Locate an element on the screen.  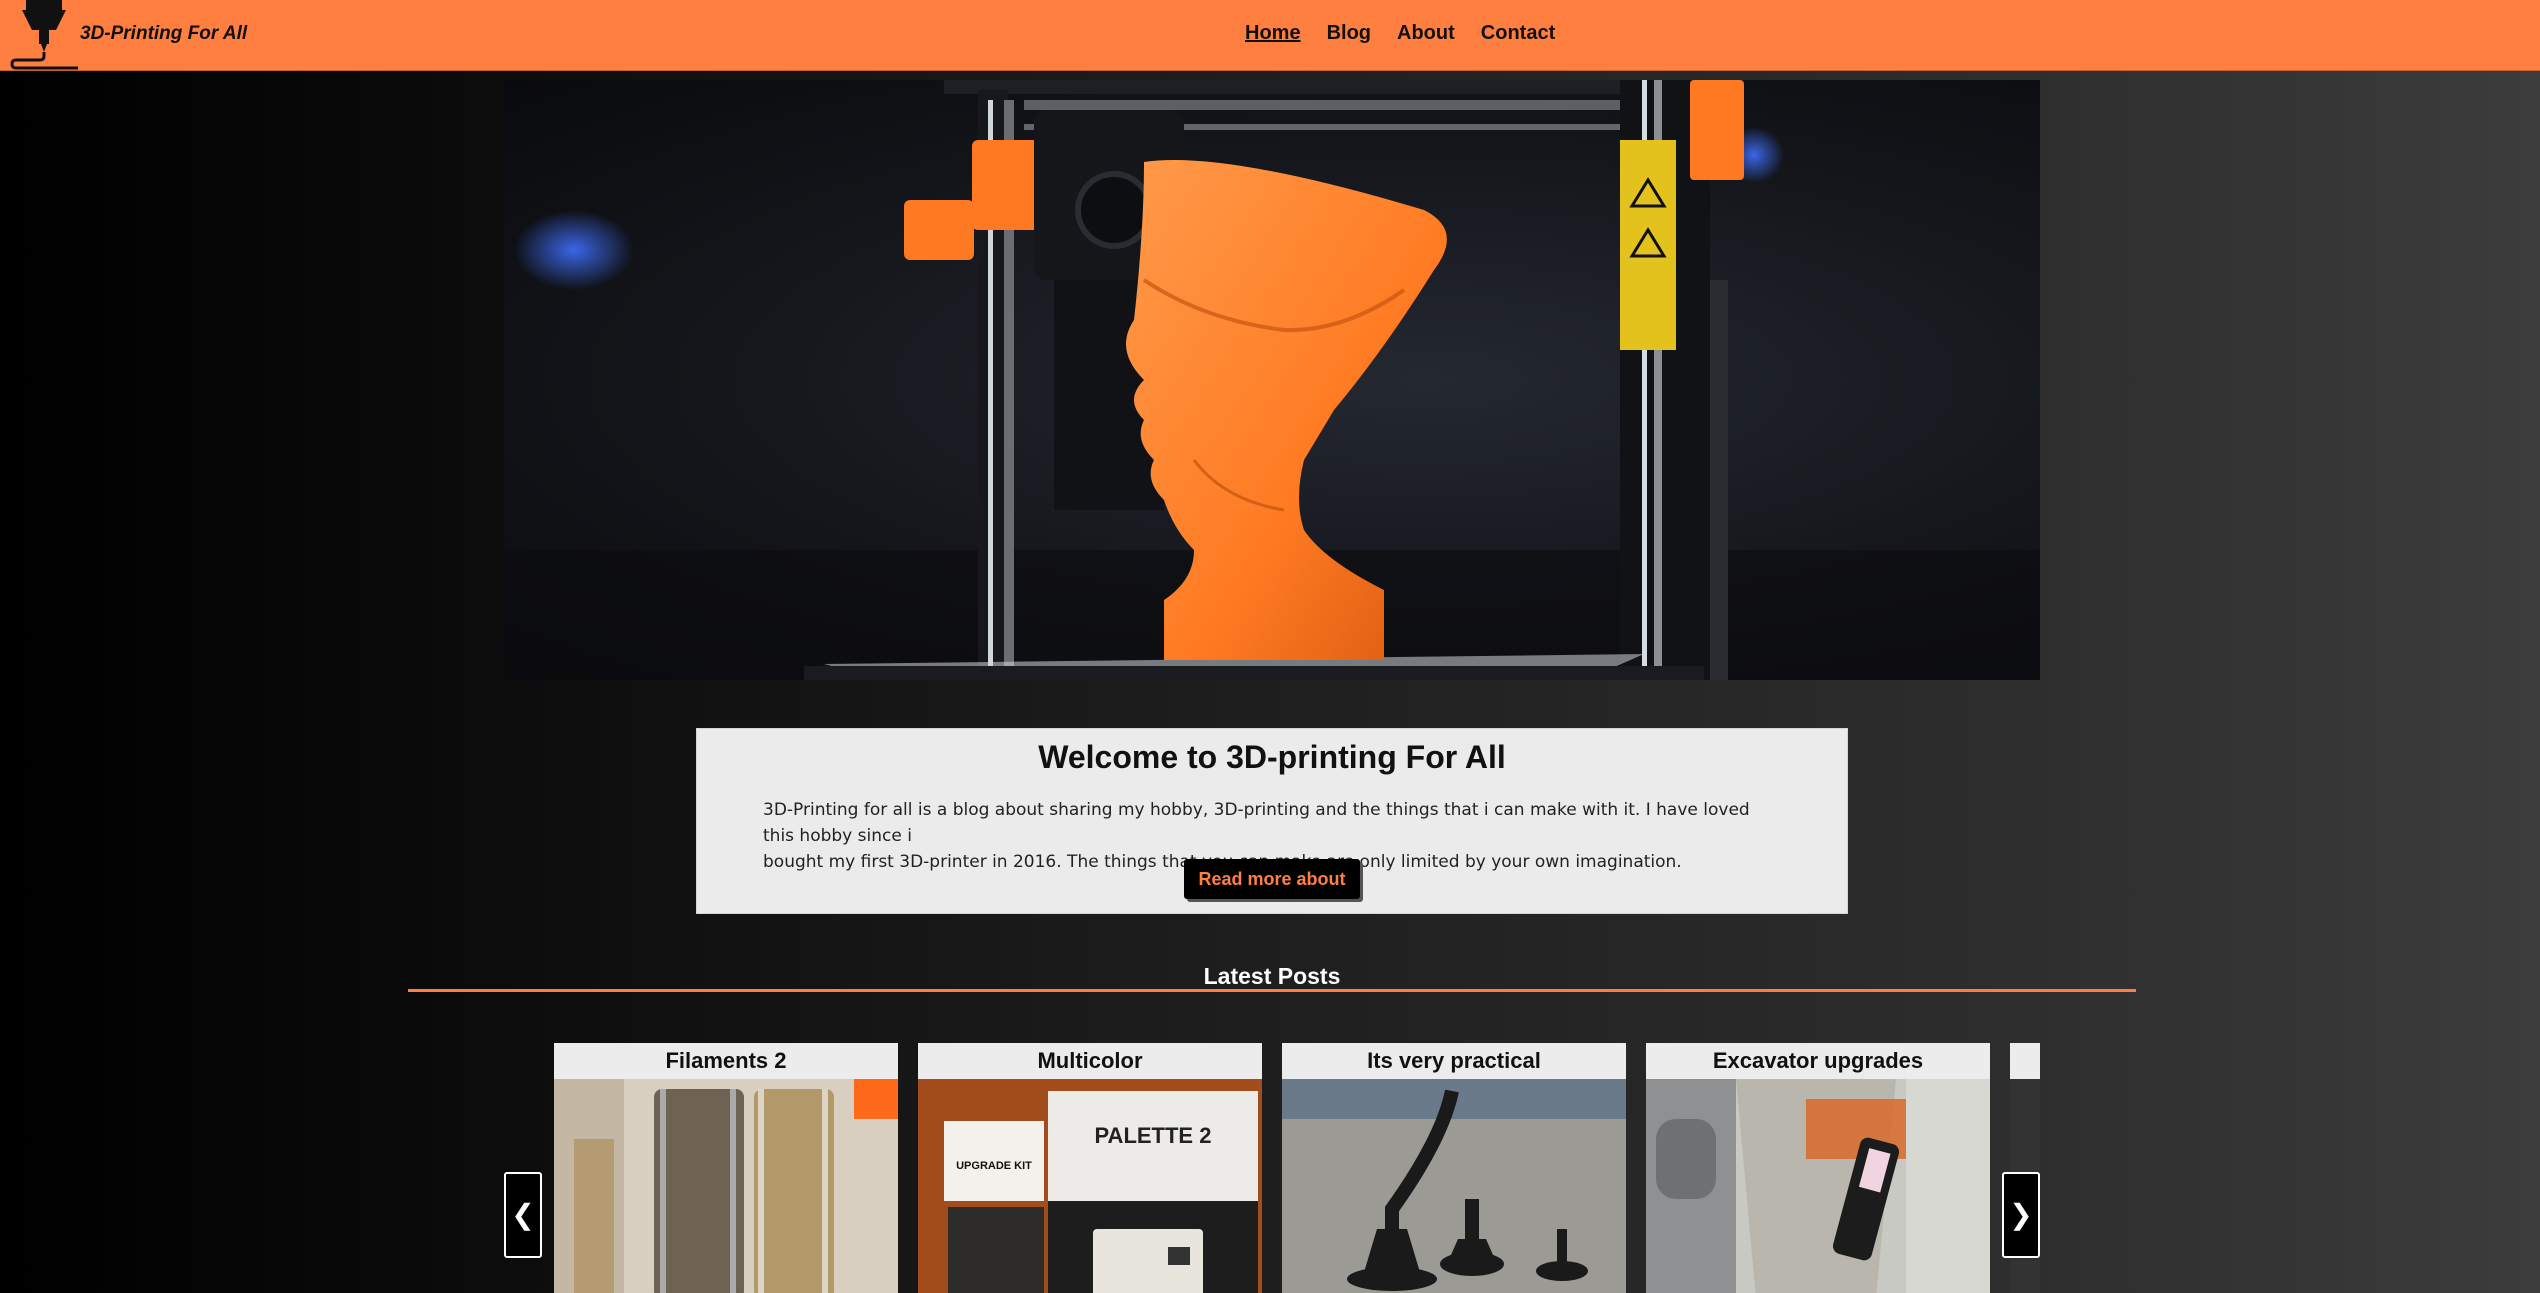
post-card-title: Multicolor is located at coordinates (1090, 1061).